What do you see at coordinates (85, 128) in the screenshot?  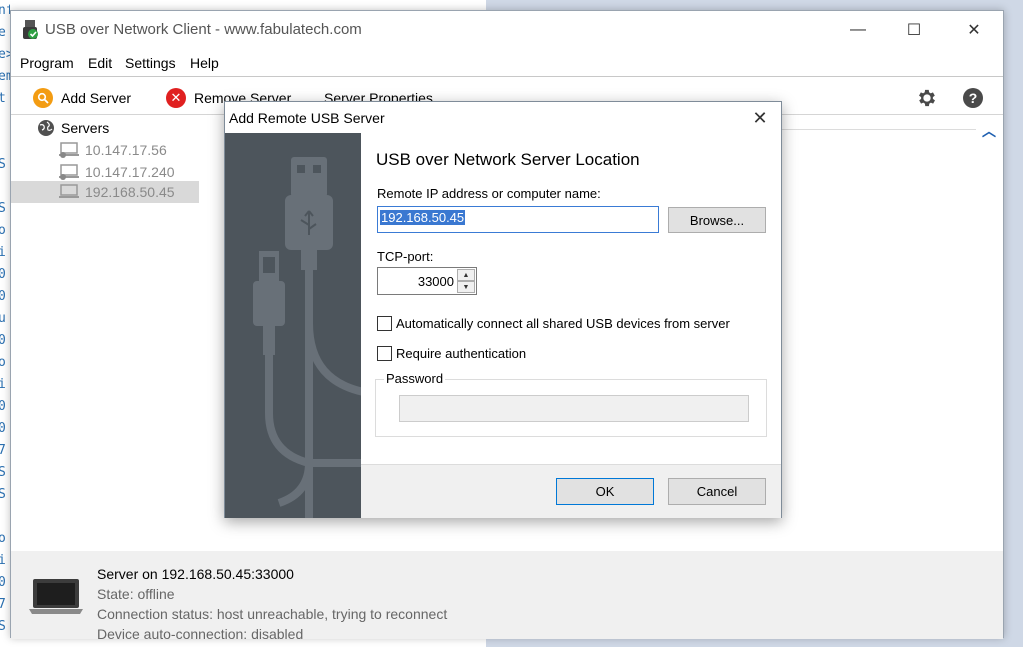 I see `tree-root-label: Servers` at bounding box center [85, 128].